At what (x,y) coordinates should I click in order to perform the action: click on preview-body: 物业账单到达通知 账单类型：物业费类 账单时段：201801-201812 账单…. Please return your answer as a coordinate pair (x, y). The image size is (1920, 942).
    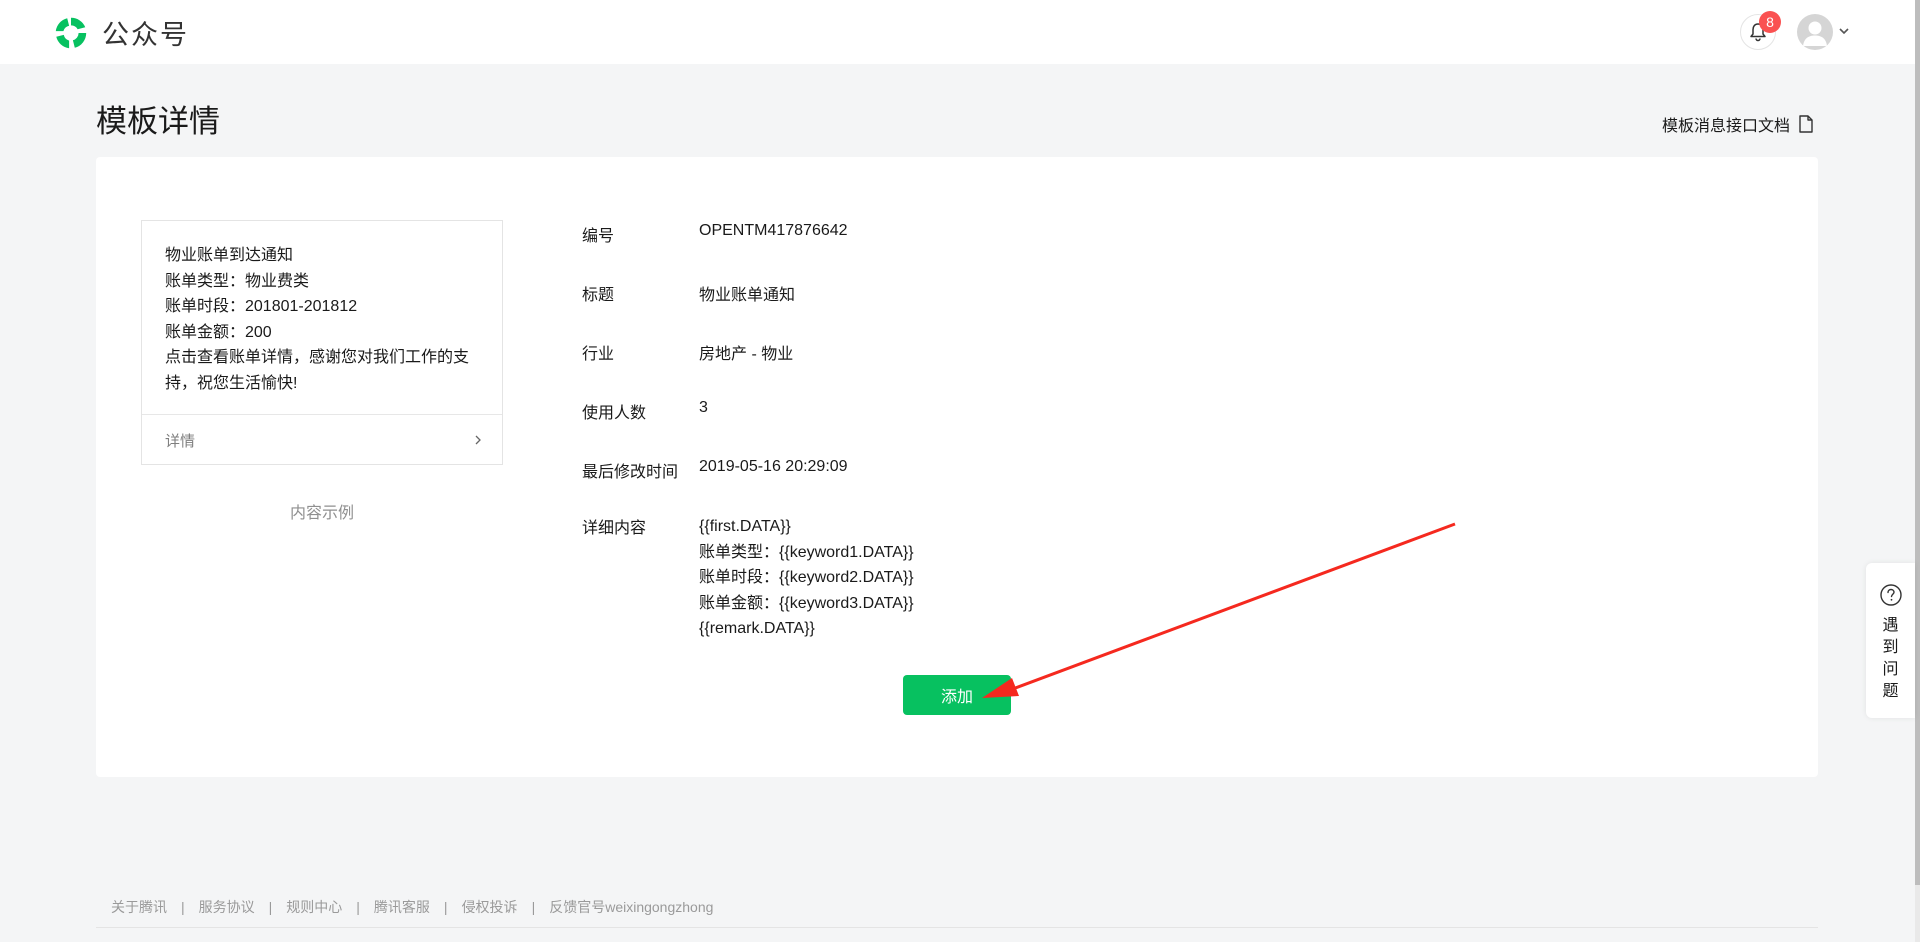
    Looking at the image, I should click on (322, 316).